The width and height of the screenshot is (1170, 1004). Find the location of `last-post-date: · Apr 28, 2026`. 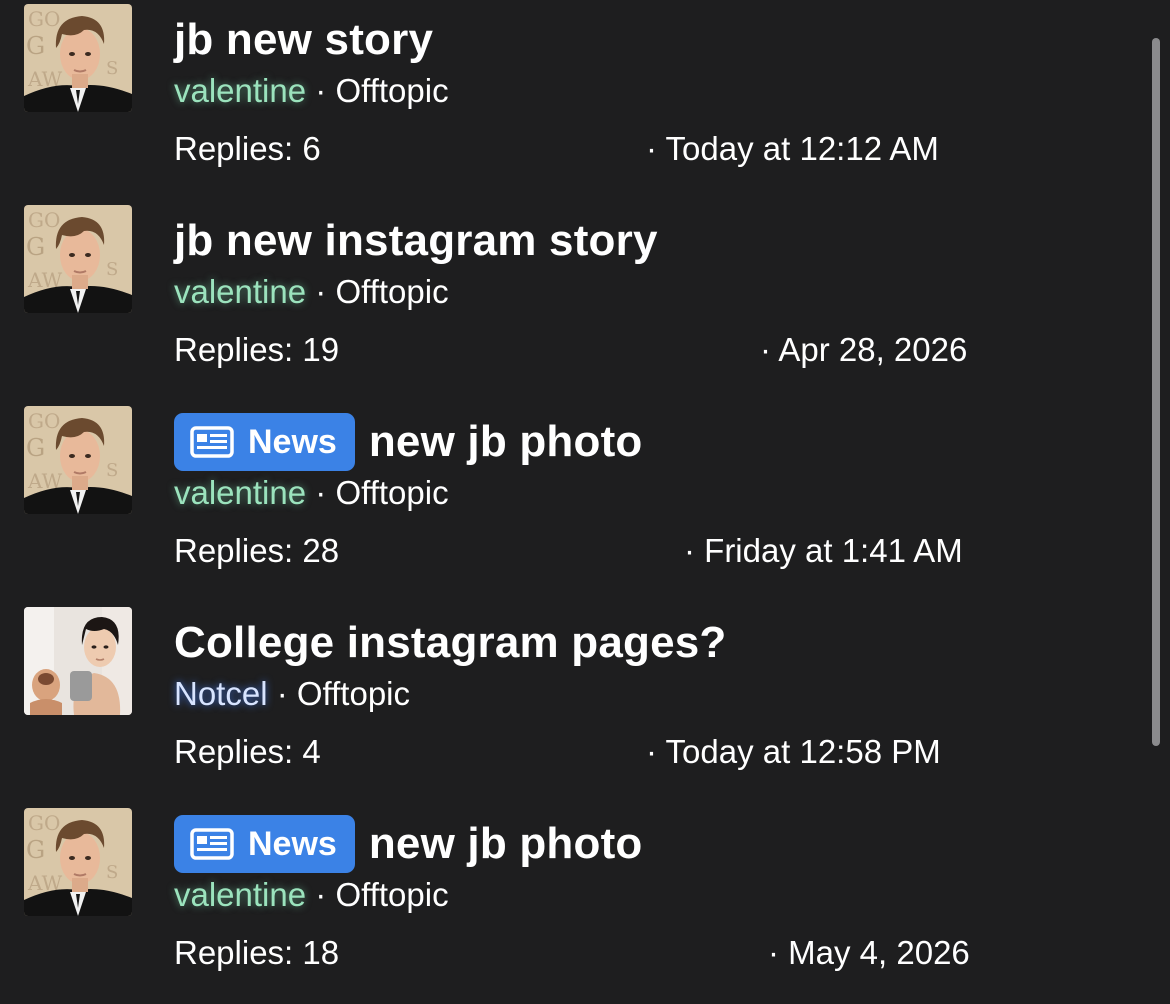

last-post-date: · Apr 28, 2026 is located at coordinates (863, 350).